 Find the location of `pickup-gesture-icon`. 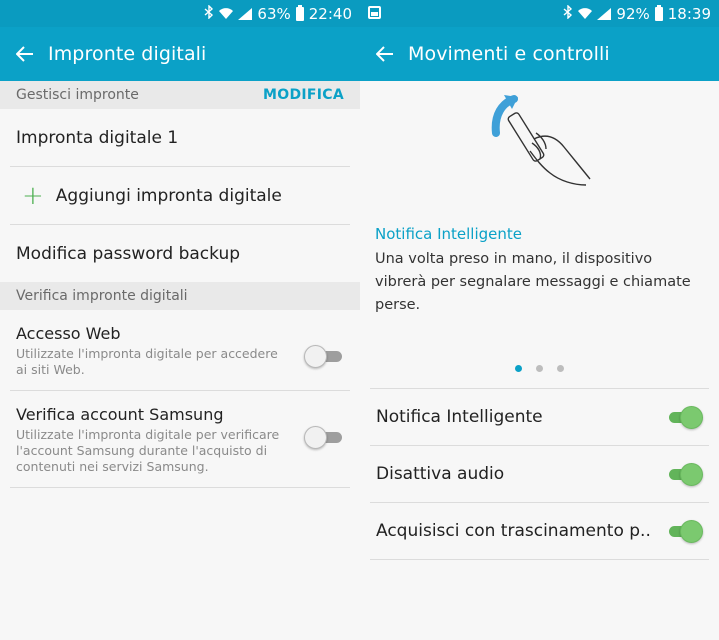

pickup-gesture-icon is located at coordinates (541, 140).